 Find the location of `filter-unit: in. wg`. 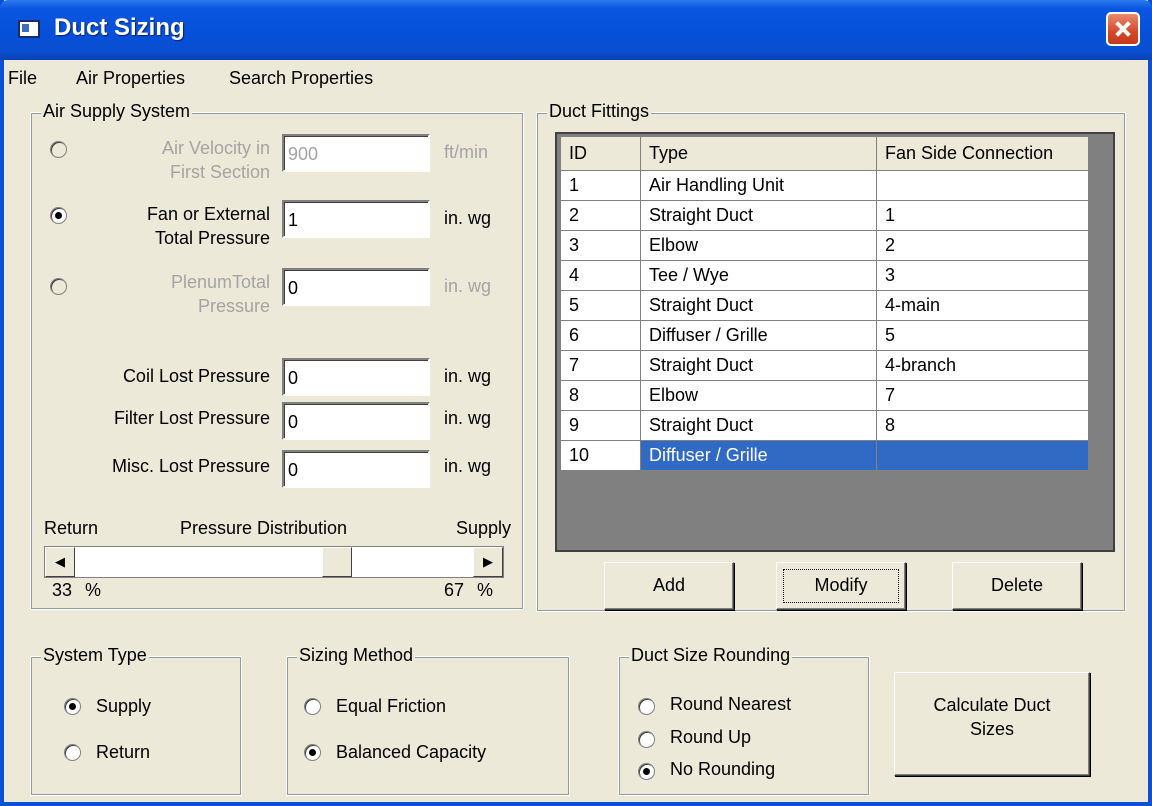

filter-unit: in. wg is located at coordinates (468, 418).